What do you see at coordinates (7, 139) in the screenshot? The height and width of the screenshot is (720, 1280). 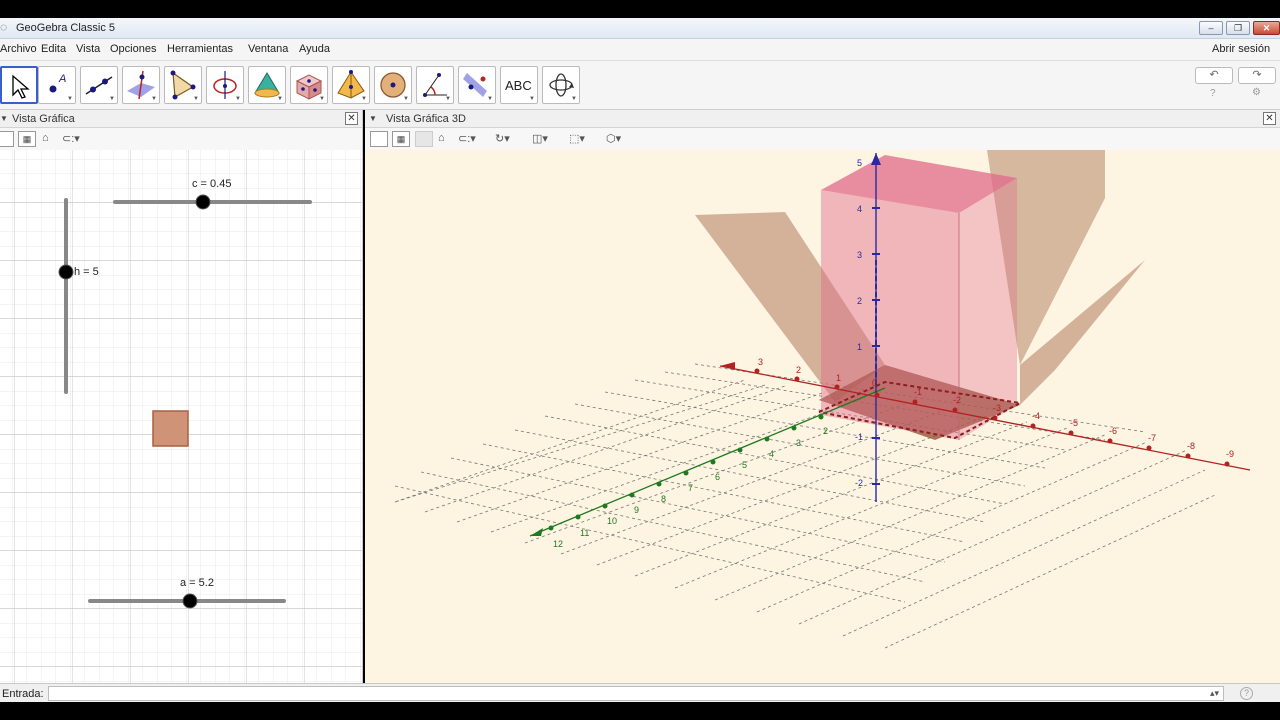 I see `toggle-axes-button` at bounding box center [7, 139].